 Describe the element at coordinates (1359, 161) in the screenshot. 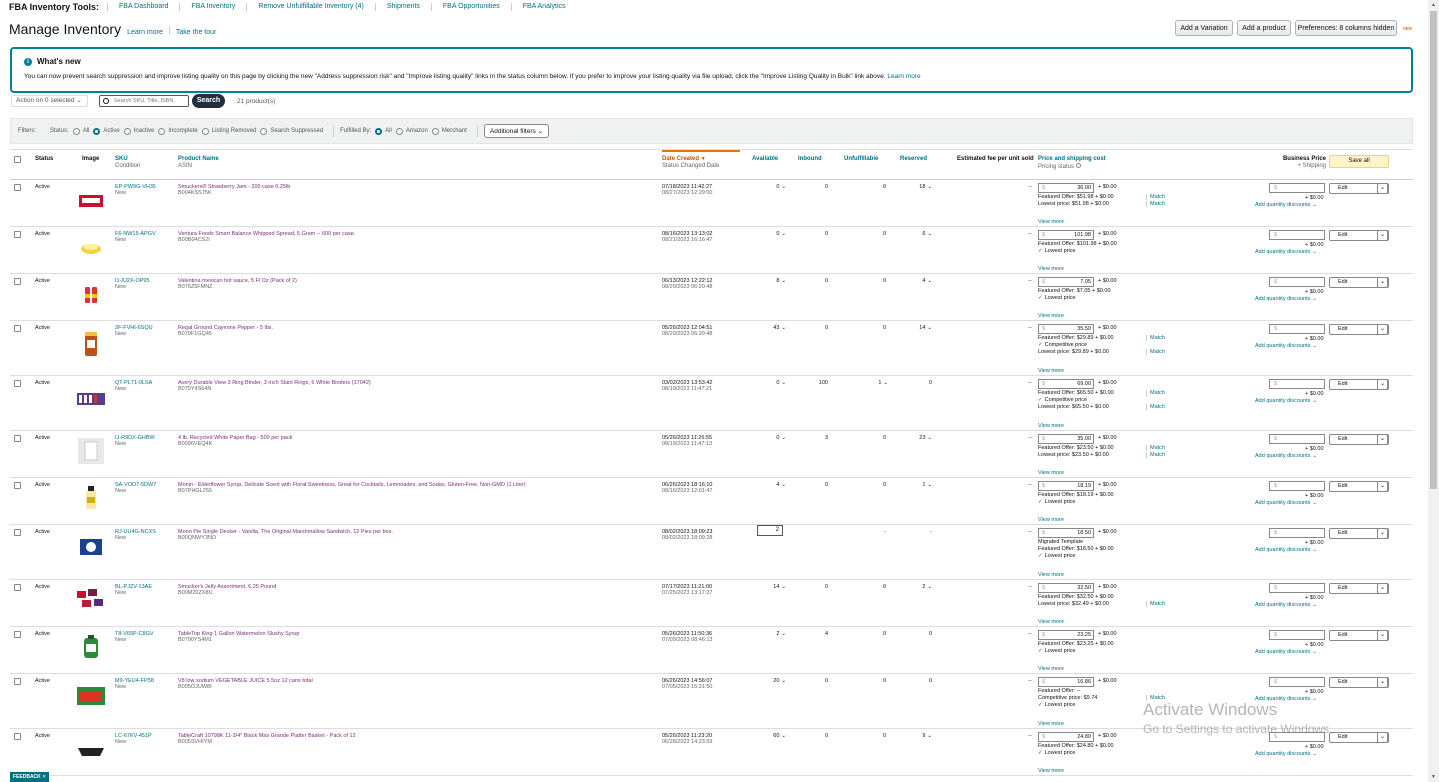

I see `save-all-button: Save all` at that location.